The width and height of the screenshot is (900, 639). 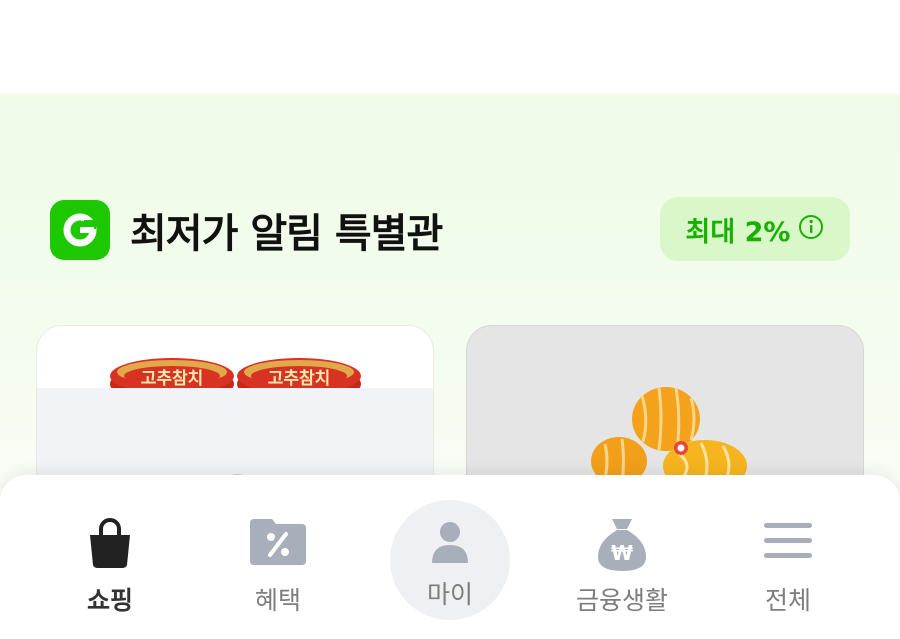 What do you see at coordinates (738, 232) in the screenshot?
I see `max-reward-text: 최대 2%` at bounding box center [738, 232].